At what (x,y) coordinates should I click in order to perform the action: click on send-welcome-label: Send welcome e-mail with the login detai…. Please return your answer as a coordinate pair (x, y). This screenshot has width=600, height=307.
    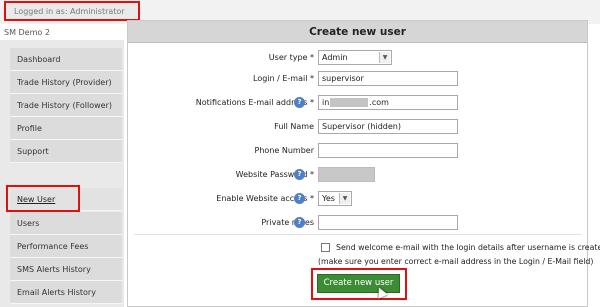
    Looking at the image, I should click on (468, 247).